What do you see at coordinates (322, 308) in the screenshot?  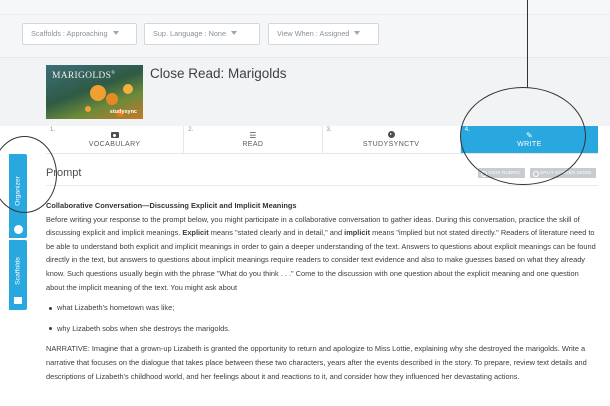 I see `list-item: what Lizabeth's hometown was like;` at bounding box center [322, 308].